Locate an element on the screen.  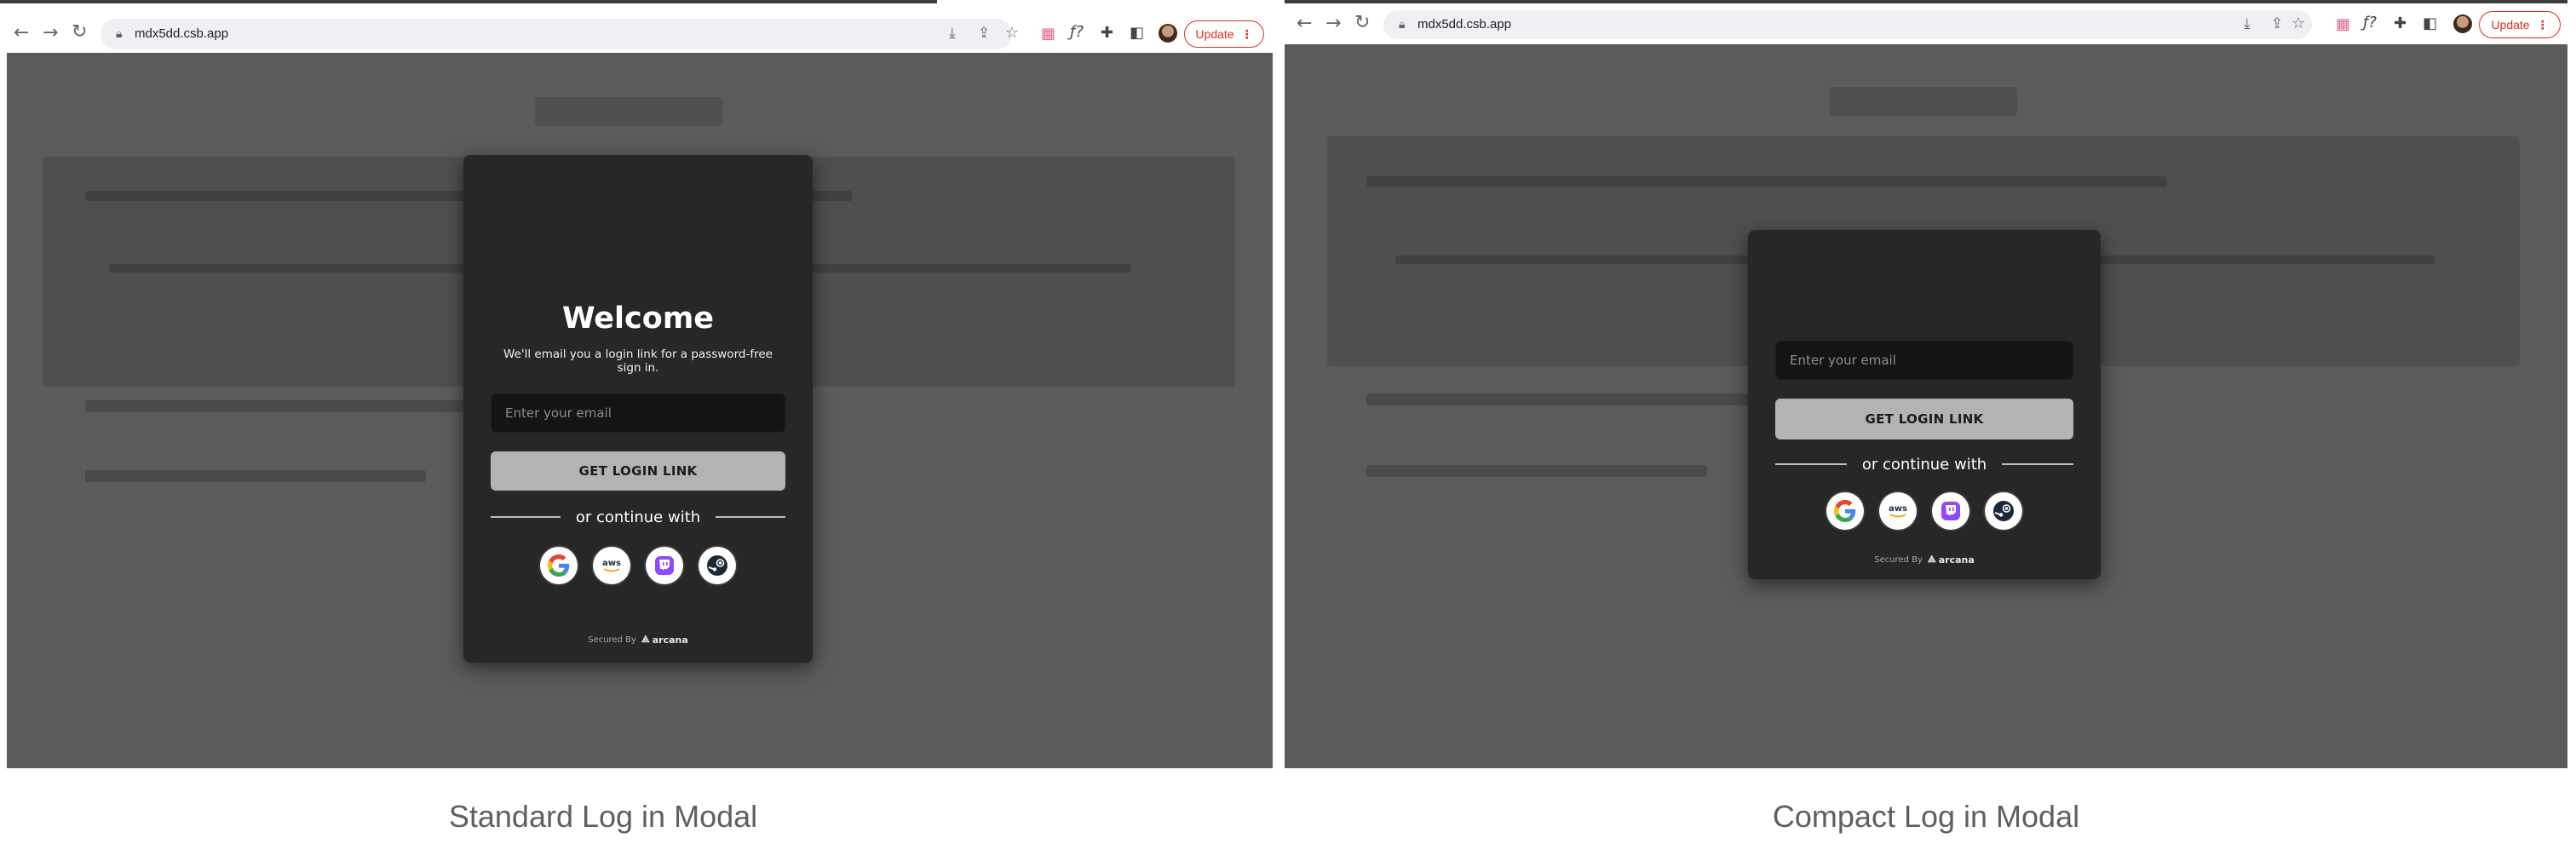
standard-caption: Standard Log in Modal is located at coordinates (603, 816).